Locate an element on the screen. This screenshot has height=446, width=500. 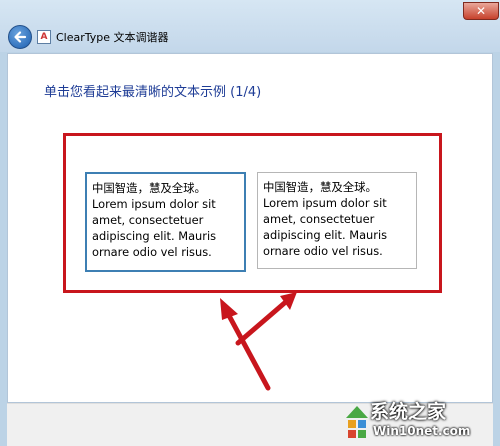
annotation-arrows is located at coordinates (258, 341).